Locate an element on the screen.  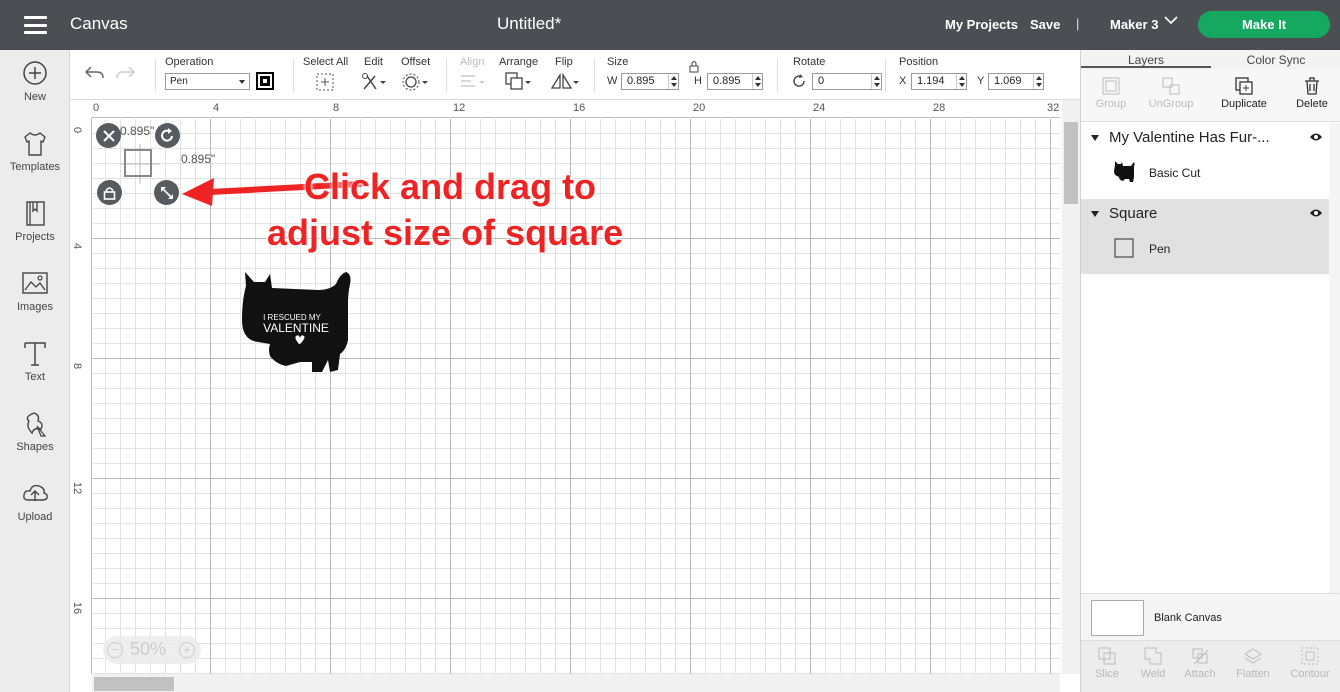
contour-button: Contour is located at coordinates (1310, 660).